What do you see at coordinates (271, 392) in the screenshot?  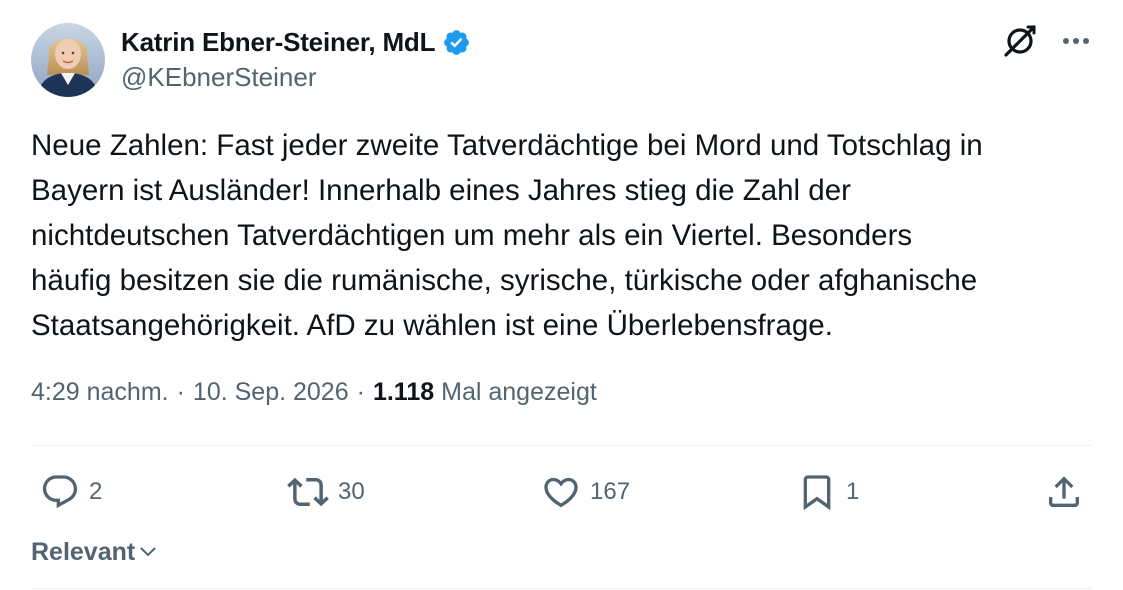 I see `tweet-date: 10. Sep. 2026` at bounding box center [271, 392].